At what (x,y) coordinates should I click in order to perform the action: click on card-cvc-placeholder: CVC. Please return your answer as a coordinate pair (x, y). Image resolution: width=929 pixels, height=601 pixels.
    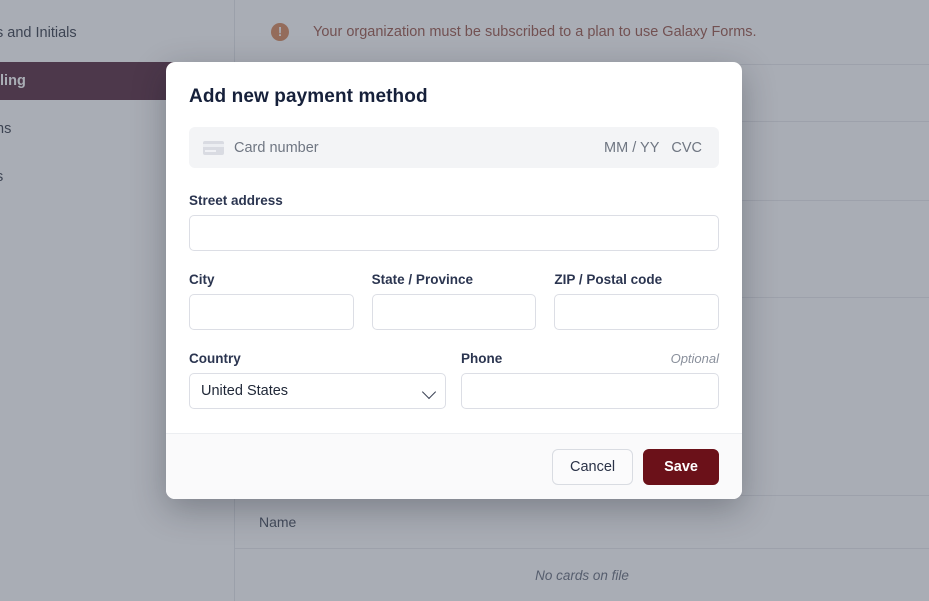
    Looking at the image, I should click on (686, 147).